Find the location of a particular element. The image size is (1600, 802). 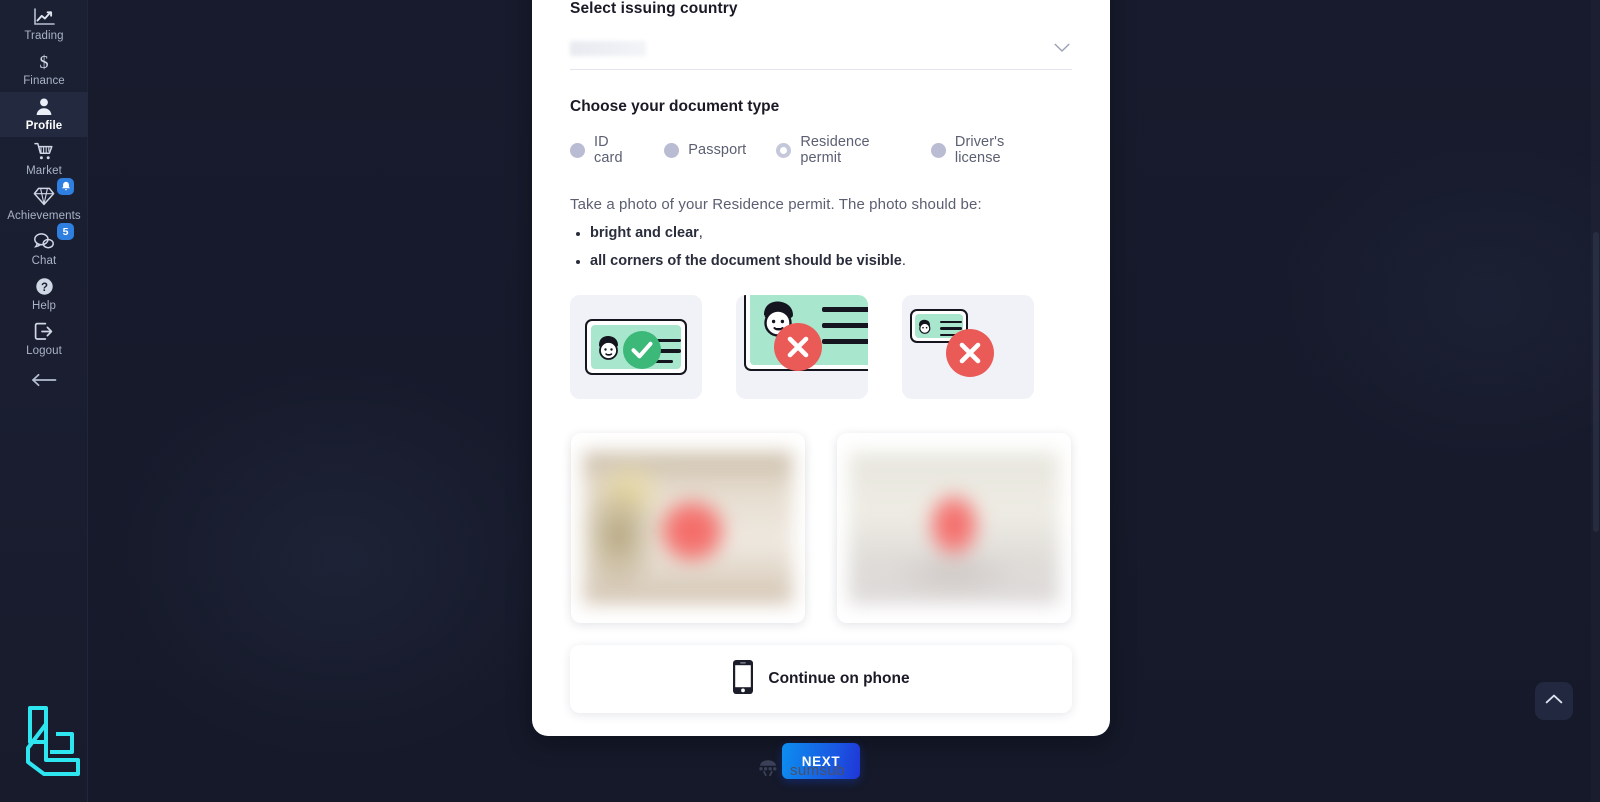

sidebar-item-logout: Logout is located at coordinates (44, 339).